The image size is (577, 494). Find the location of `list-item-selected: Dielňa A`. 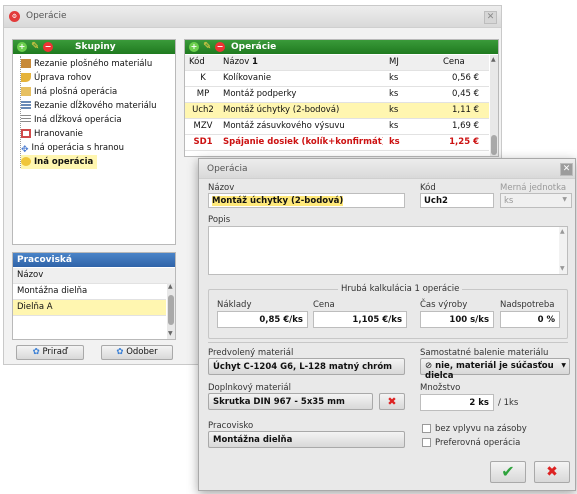

list-item-selected: Dielňa A is located at coordinates (89, 308).